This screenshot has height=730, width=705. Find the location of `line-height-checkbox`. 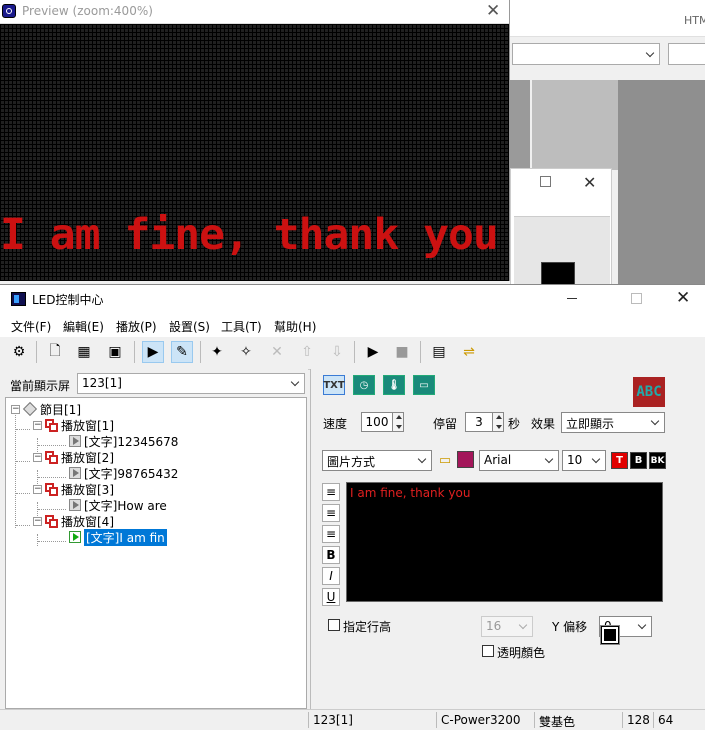

line-height-checkbox is located at coordinates (334, 625).